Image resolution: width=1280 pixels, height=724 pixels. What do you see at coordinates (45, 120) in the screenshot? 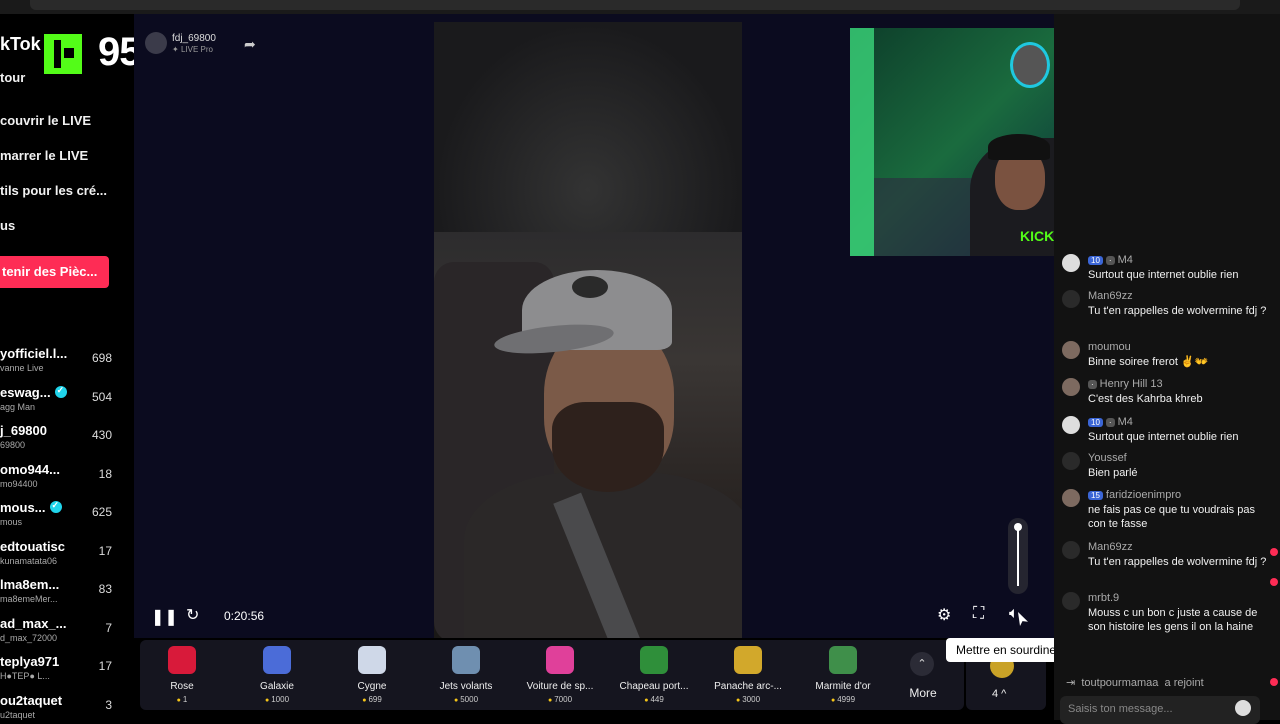
I see `nav-item-discover-live: couvrir le LIVE` at bounding box center [45, 120].